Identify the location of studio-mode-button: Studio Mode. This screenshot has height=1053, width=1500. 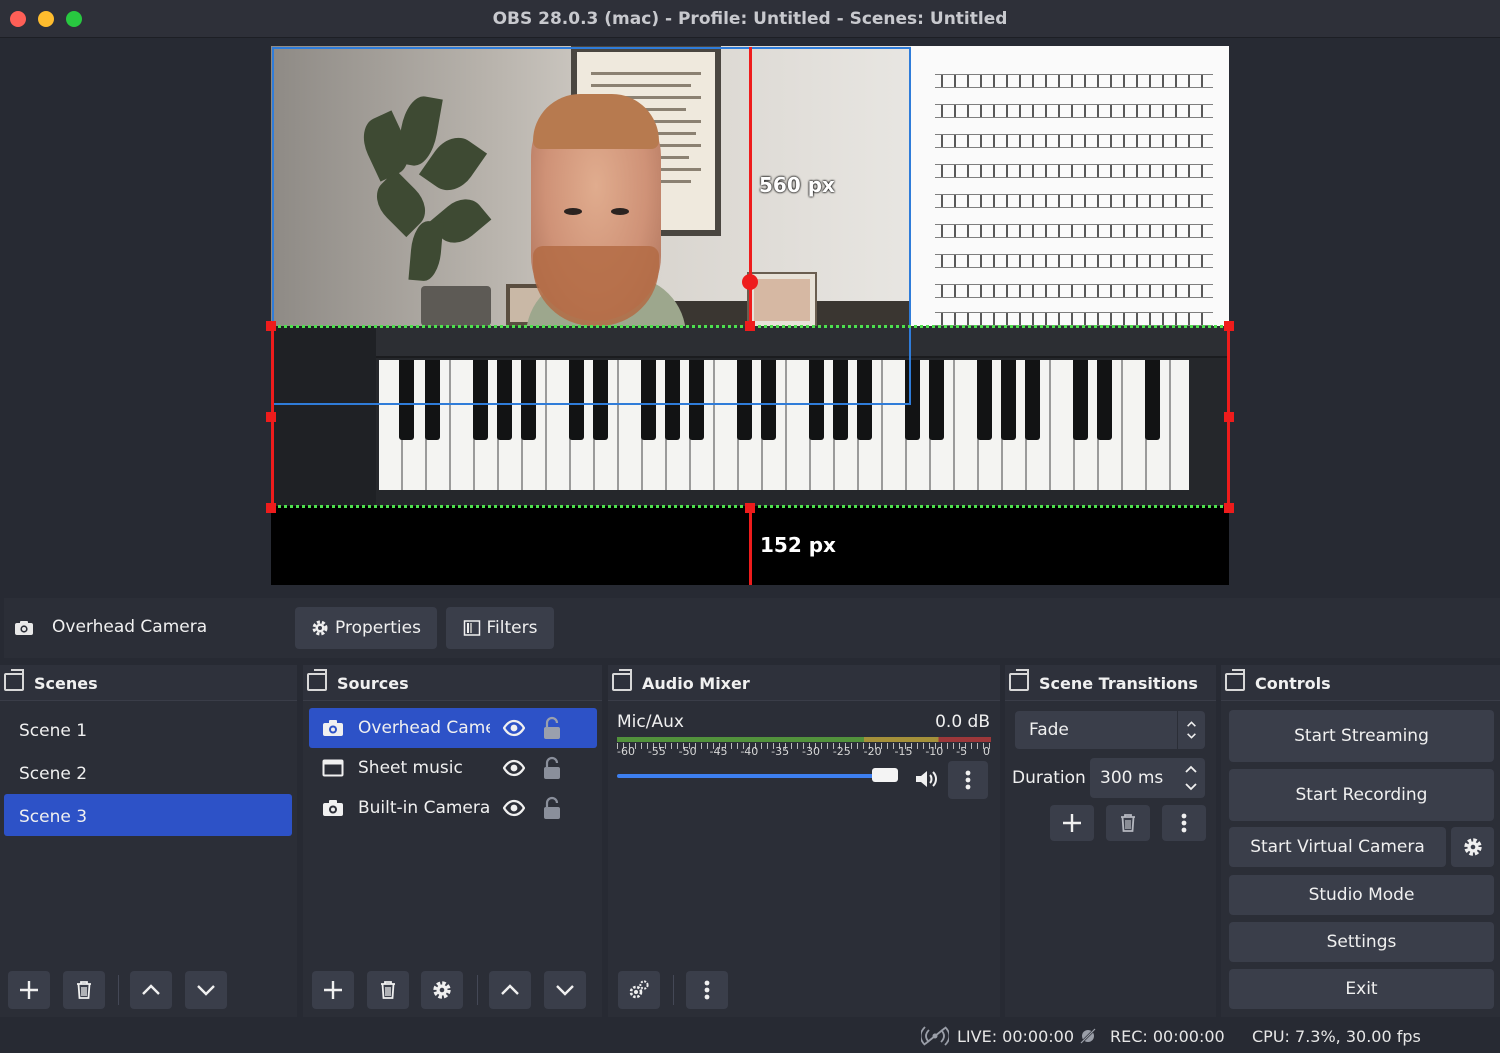
(1361, 895).